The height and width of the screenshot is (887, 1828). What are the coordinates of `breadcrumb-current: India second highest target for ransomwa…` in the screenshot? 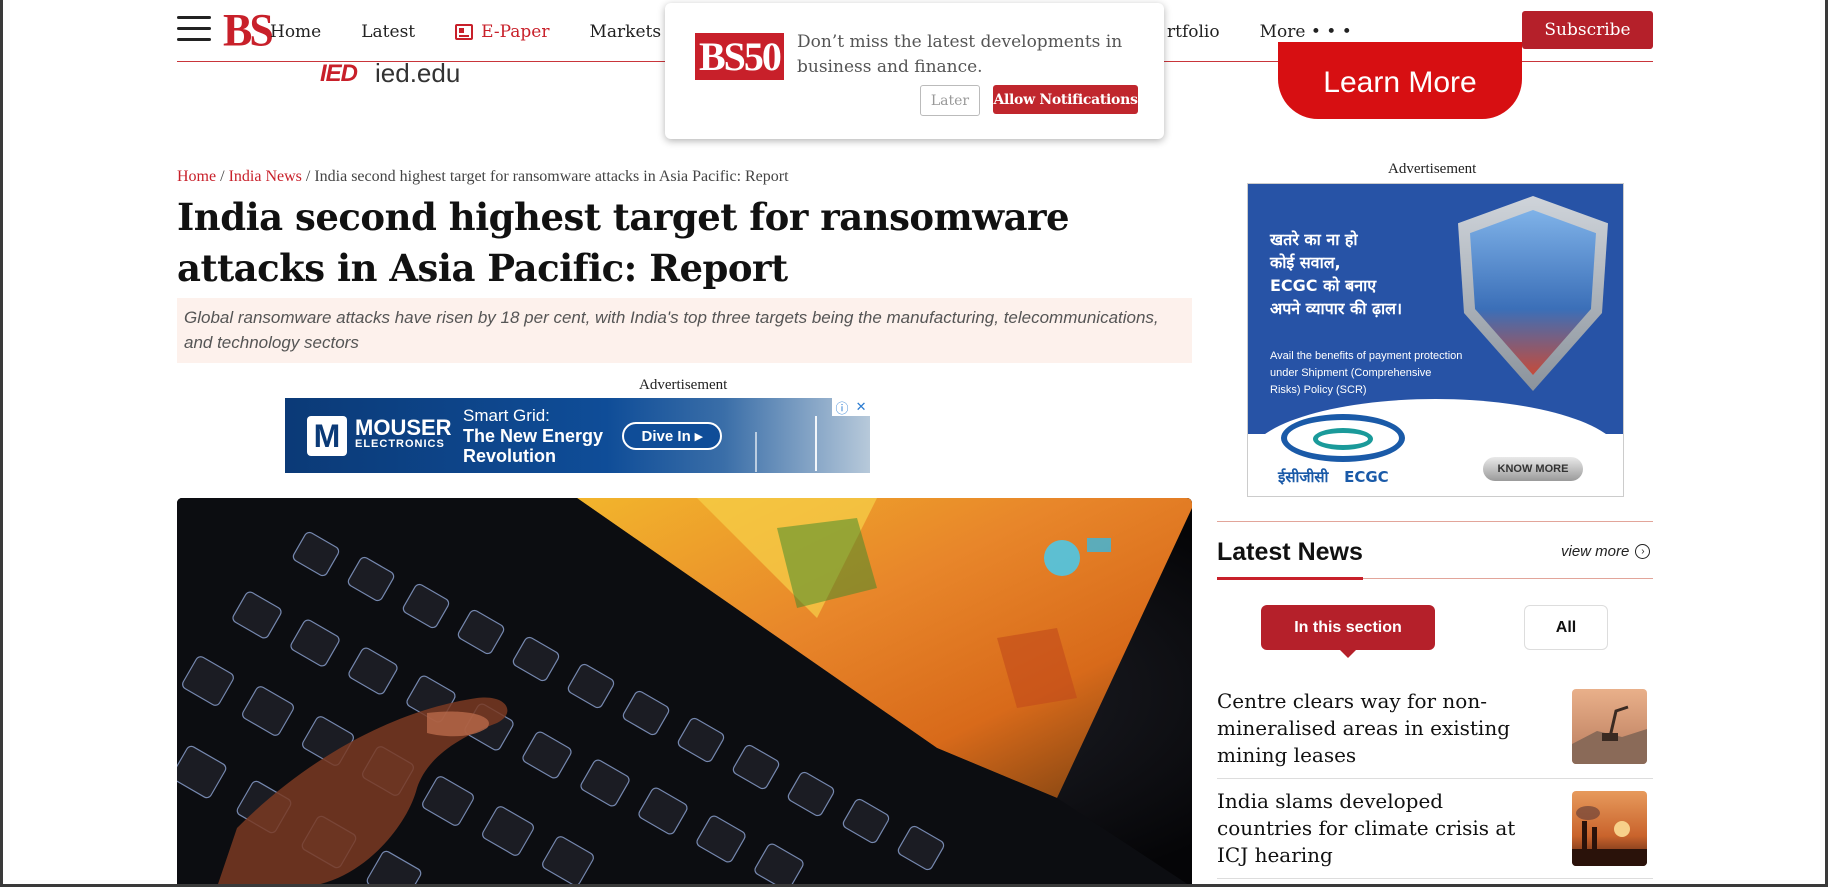 It's located at (551, 176).